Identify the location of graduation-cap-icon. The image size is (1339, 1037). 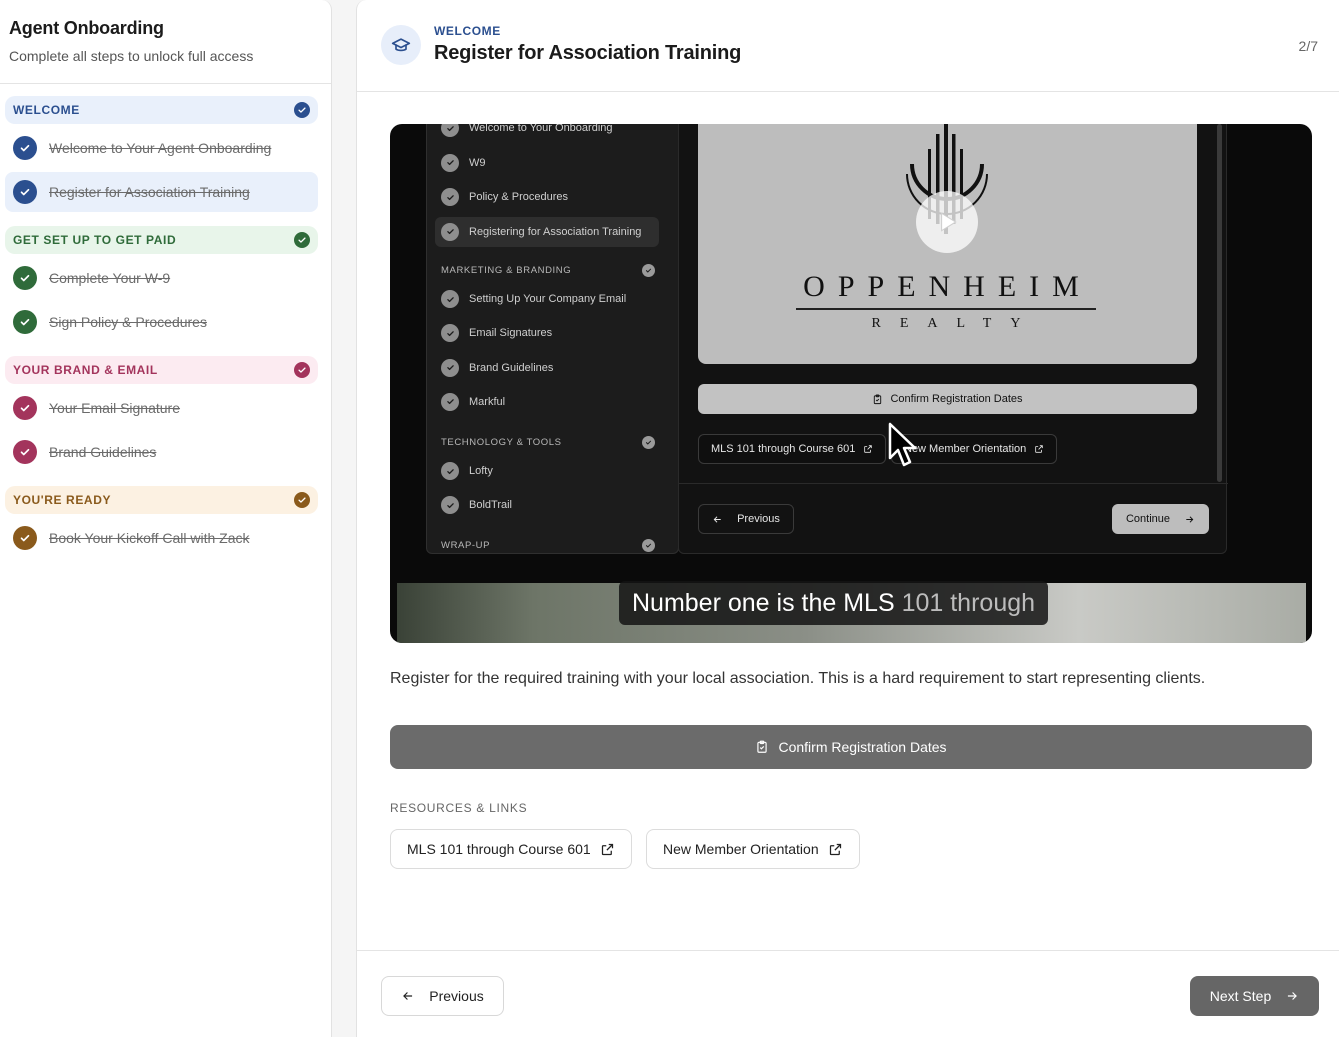
(401, 45).